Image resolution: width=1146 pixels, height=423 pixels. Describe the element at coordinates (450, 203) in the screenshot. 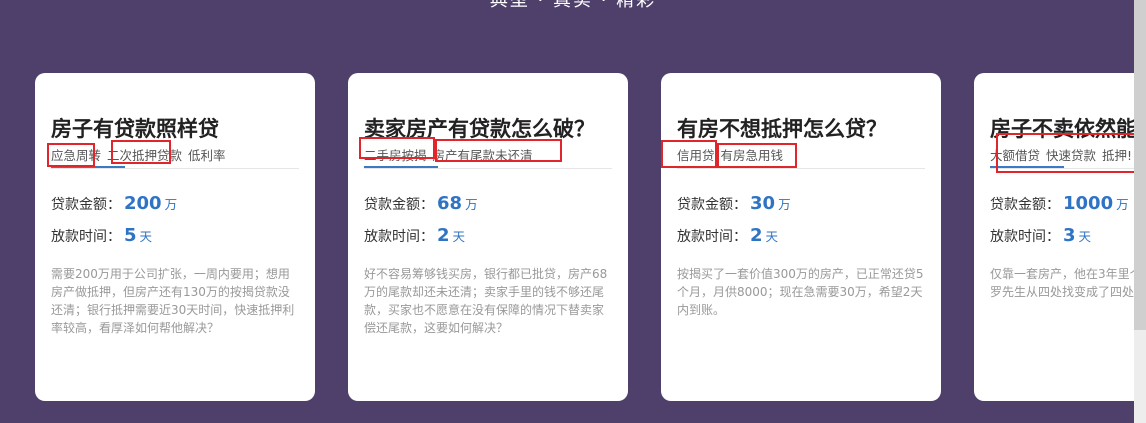

I see `loan-amount-value: 68` at that location.